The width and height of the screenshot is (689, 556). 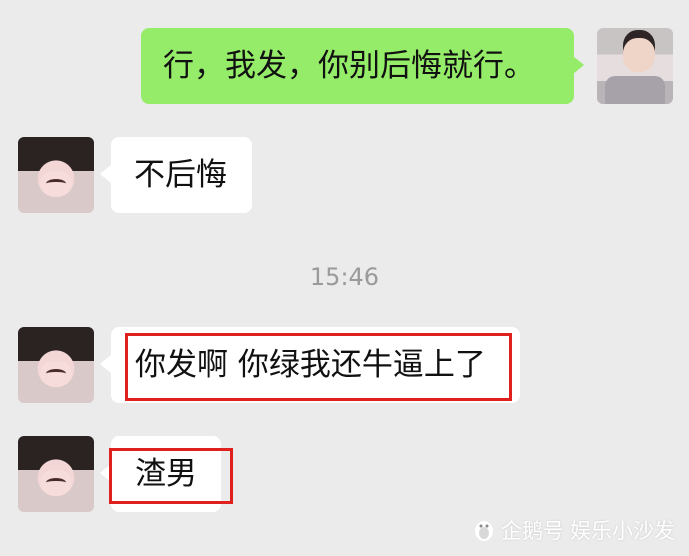 What do you see at coordinates (344, 277) in the screenshot?
I see `chat-timestamp: 15:46` at bounding box center [344, 277].